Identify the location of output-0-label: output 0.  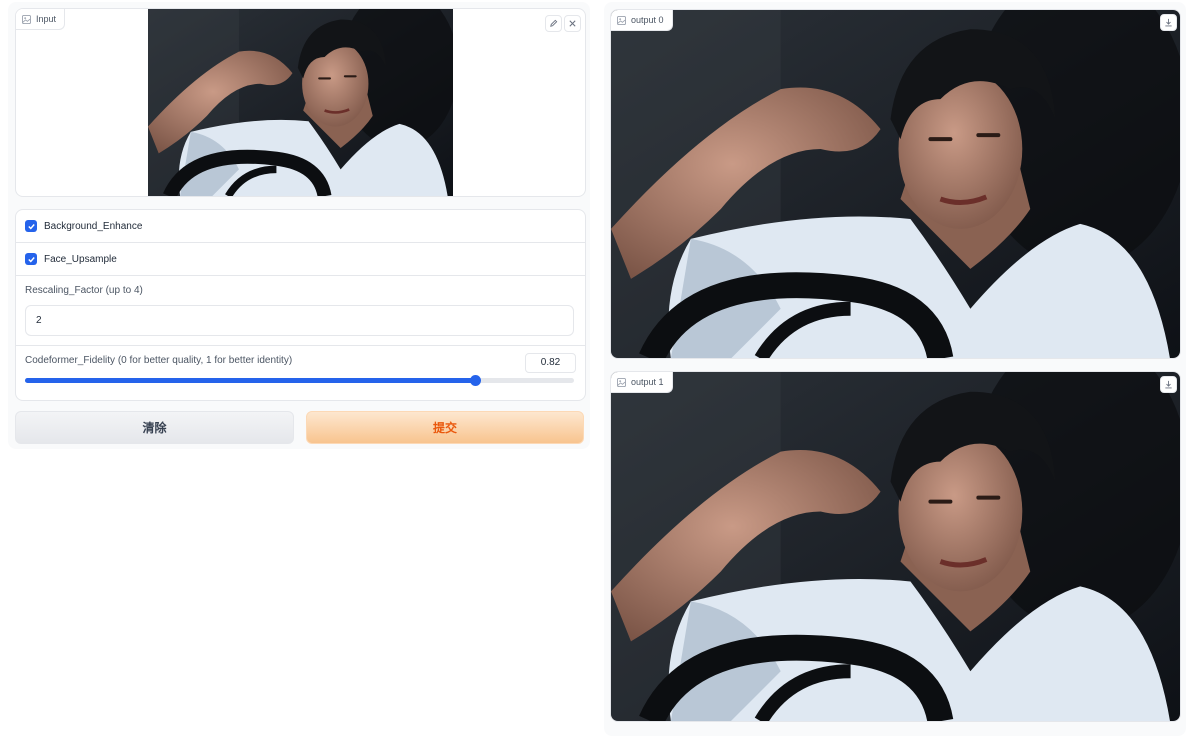
(647, 20).